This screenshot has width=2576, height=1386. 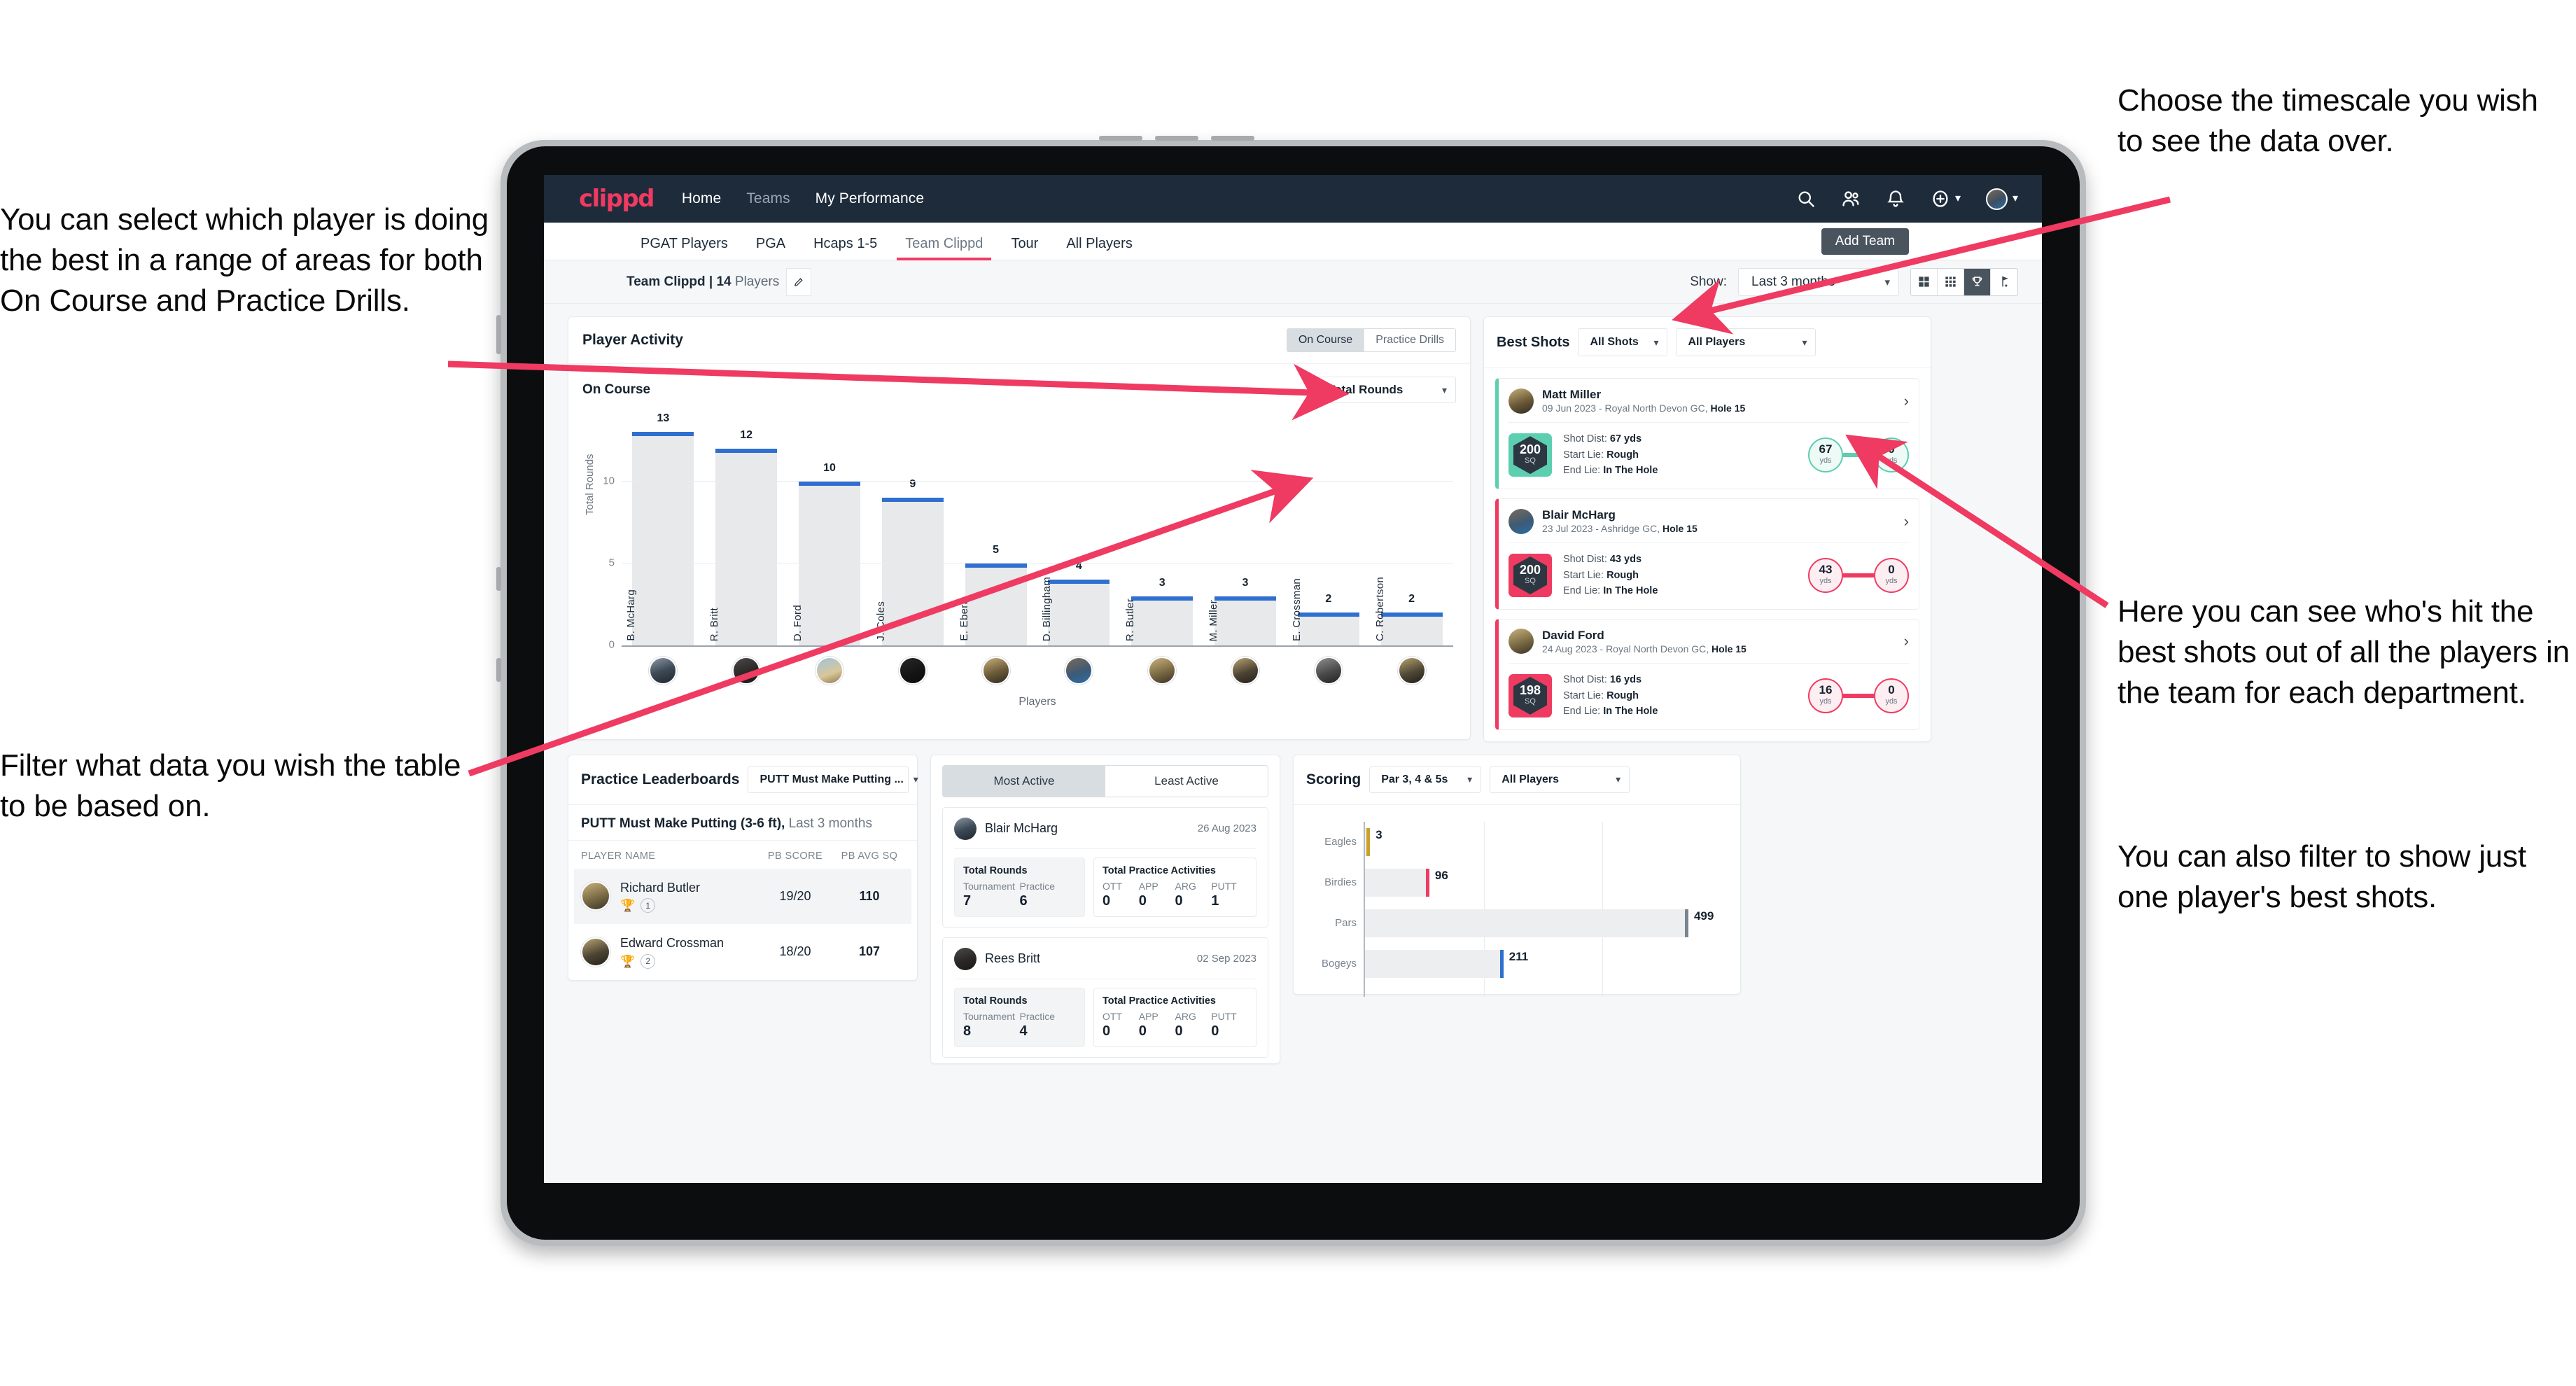 I want to click on shot-quality-value: 200, so click(x=1530, y=449).